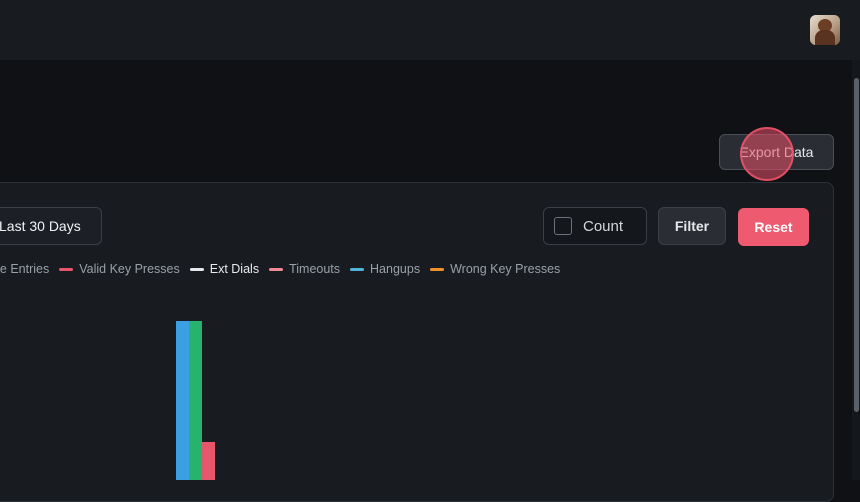  Describe the element at coordinates (692, 226) in the screenshot. I see `filter-button: Filter` at that location.